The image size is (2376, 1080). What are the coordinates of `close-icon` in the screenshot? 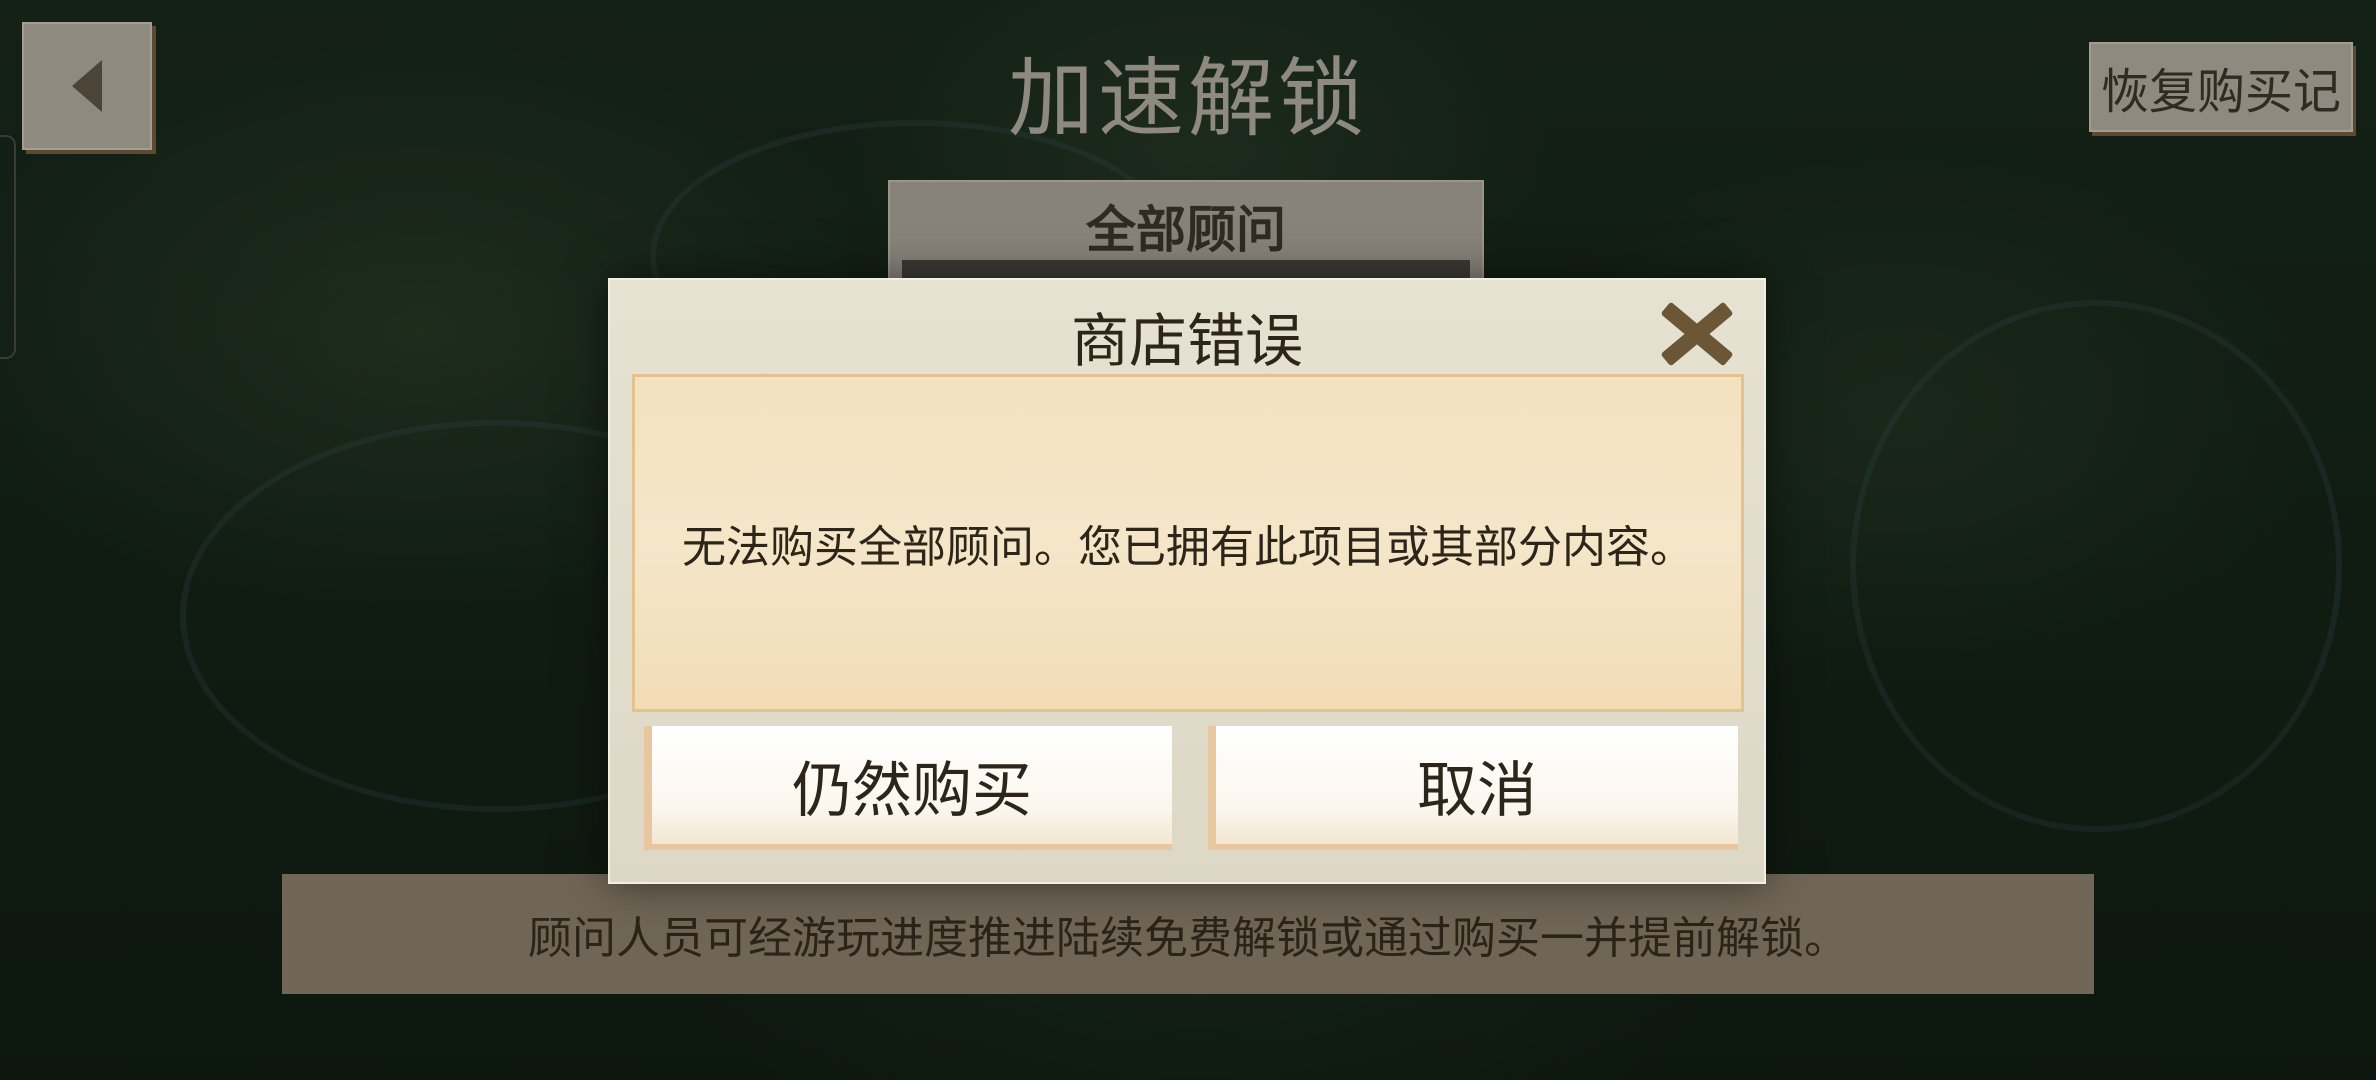 It's located at (1696, 333).